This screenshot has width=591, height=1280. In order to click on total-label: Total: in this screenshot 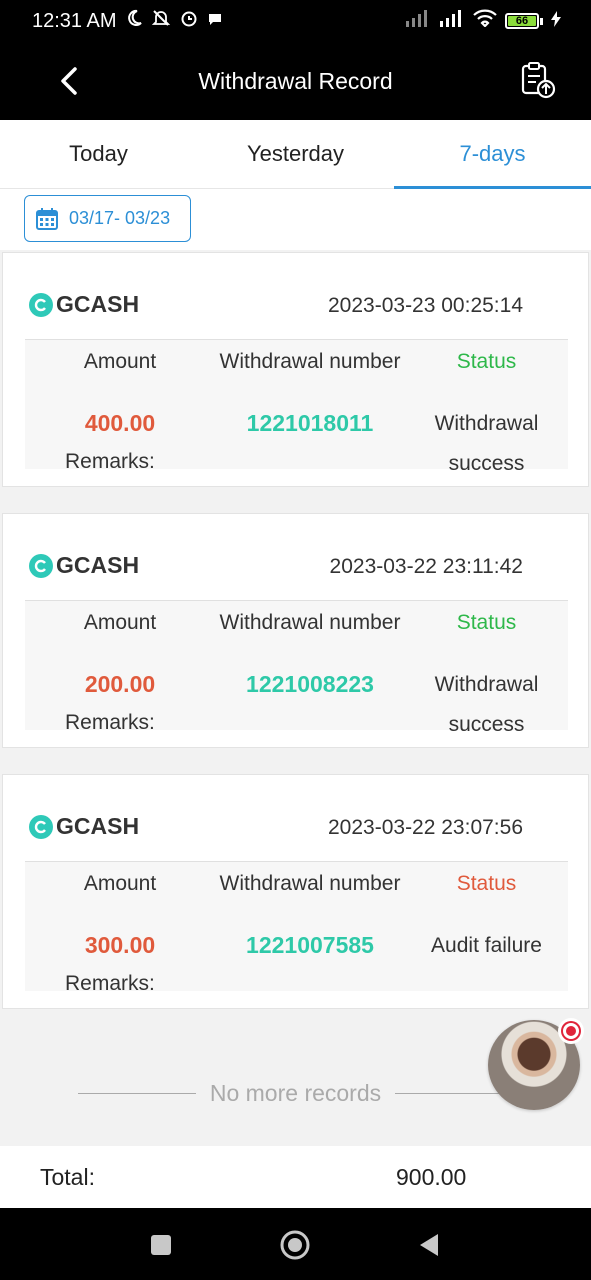, I will do `click(67, 1176)`.